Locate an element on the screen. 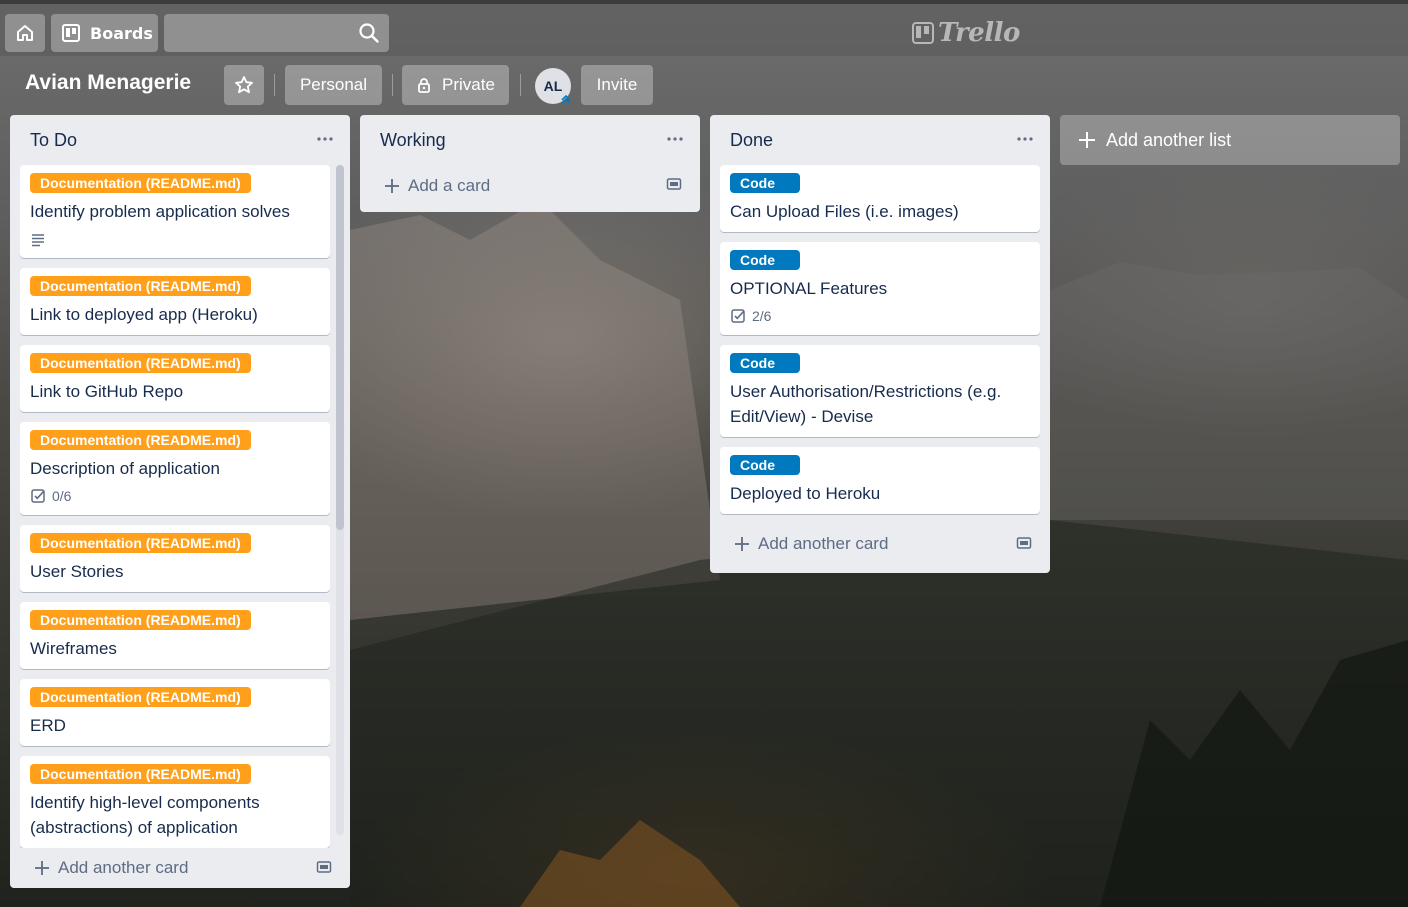 This screenshot has height=907, width=1408. invite-button: Invite is located at coordinates (617, 85).